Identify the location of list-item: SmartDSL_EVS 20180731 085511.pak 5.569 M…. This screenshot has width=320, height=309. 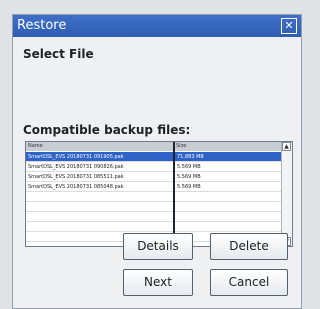
(154, 177).